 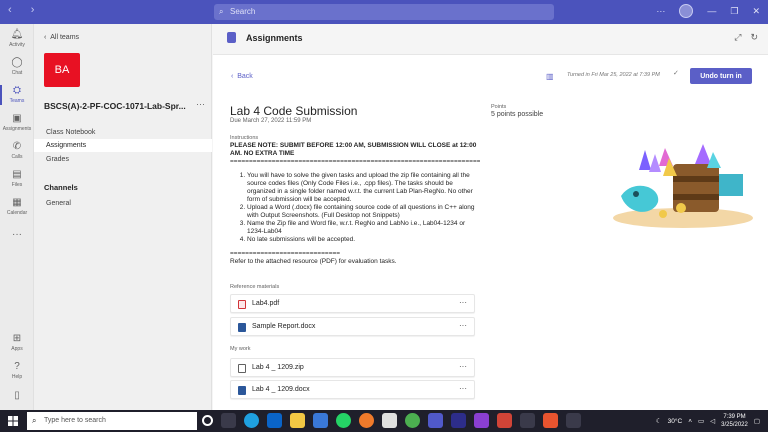 I want to click on rail-files: ▤ Files, so click(x=17, y=178).